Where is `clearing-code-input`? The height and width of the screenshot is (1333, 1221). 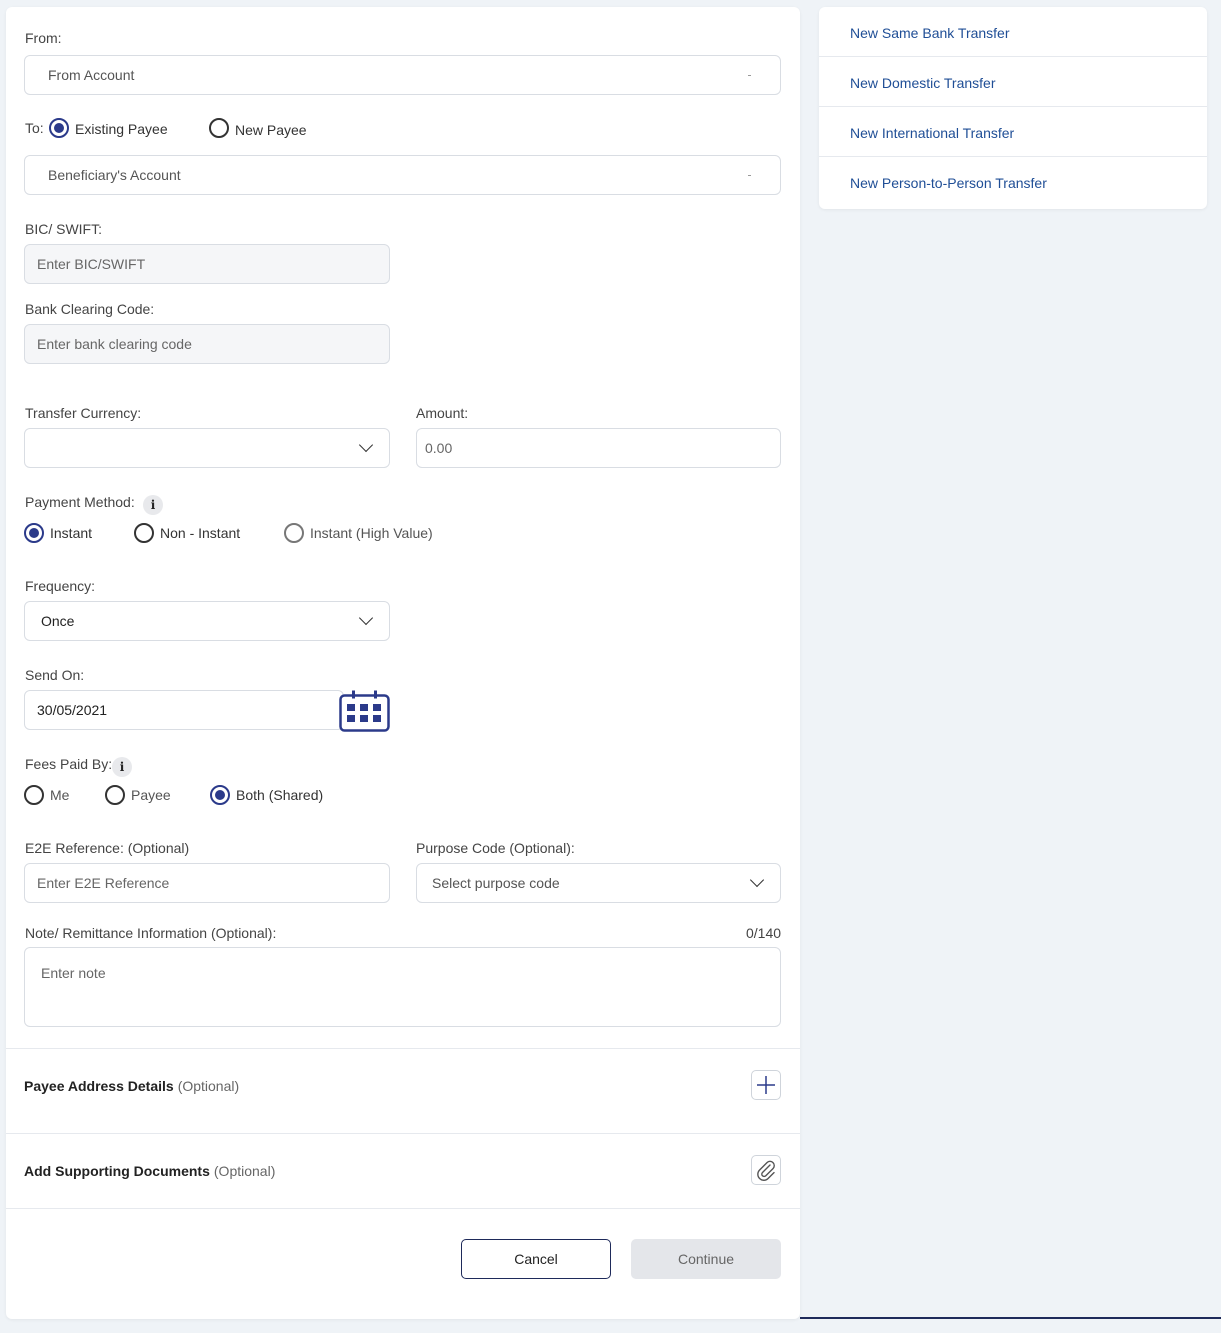 clearing-code-input is located at coordinates (207, 344).